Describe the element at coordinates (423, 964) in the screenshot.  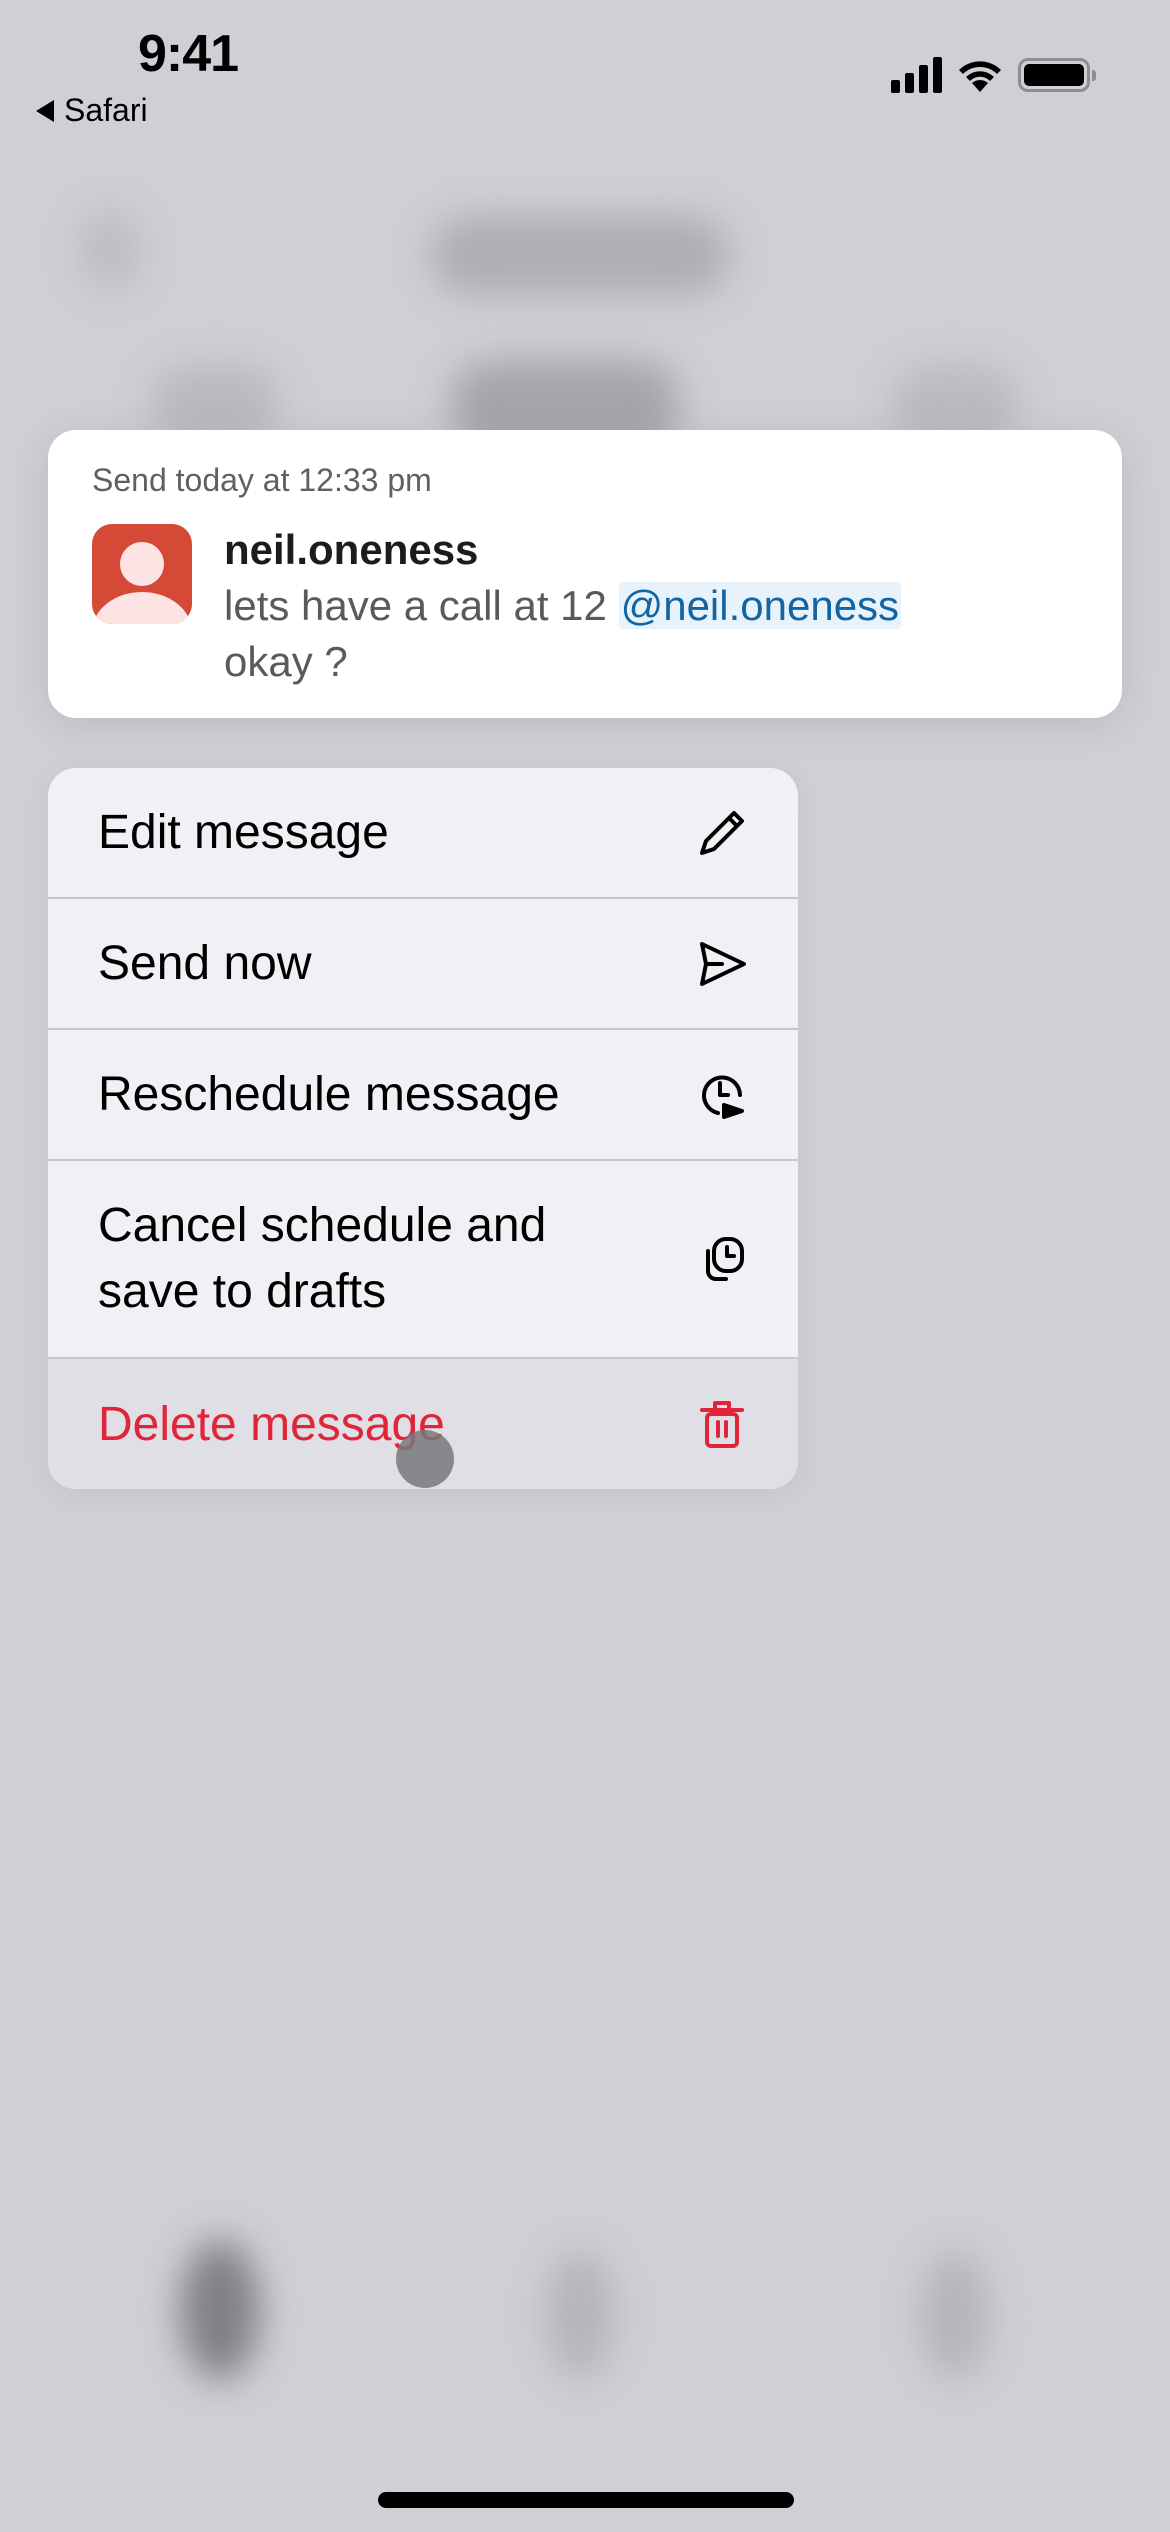
I see `menu-item-send-now: Send now` at that location.